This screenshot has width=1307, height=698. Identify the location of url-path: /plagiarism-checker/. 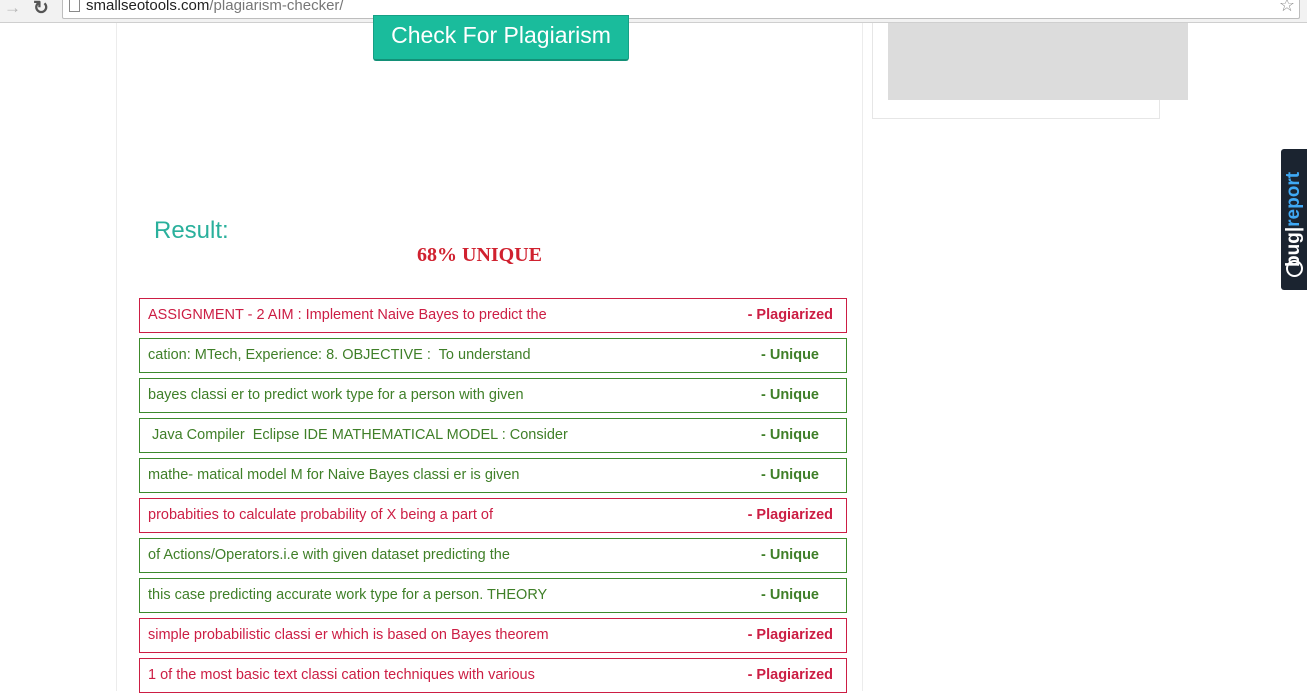
(276, 7).